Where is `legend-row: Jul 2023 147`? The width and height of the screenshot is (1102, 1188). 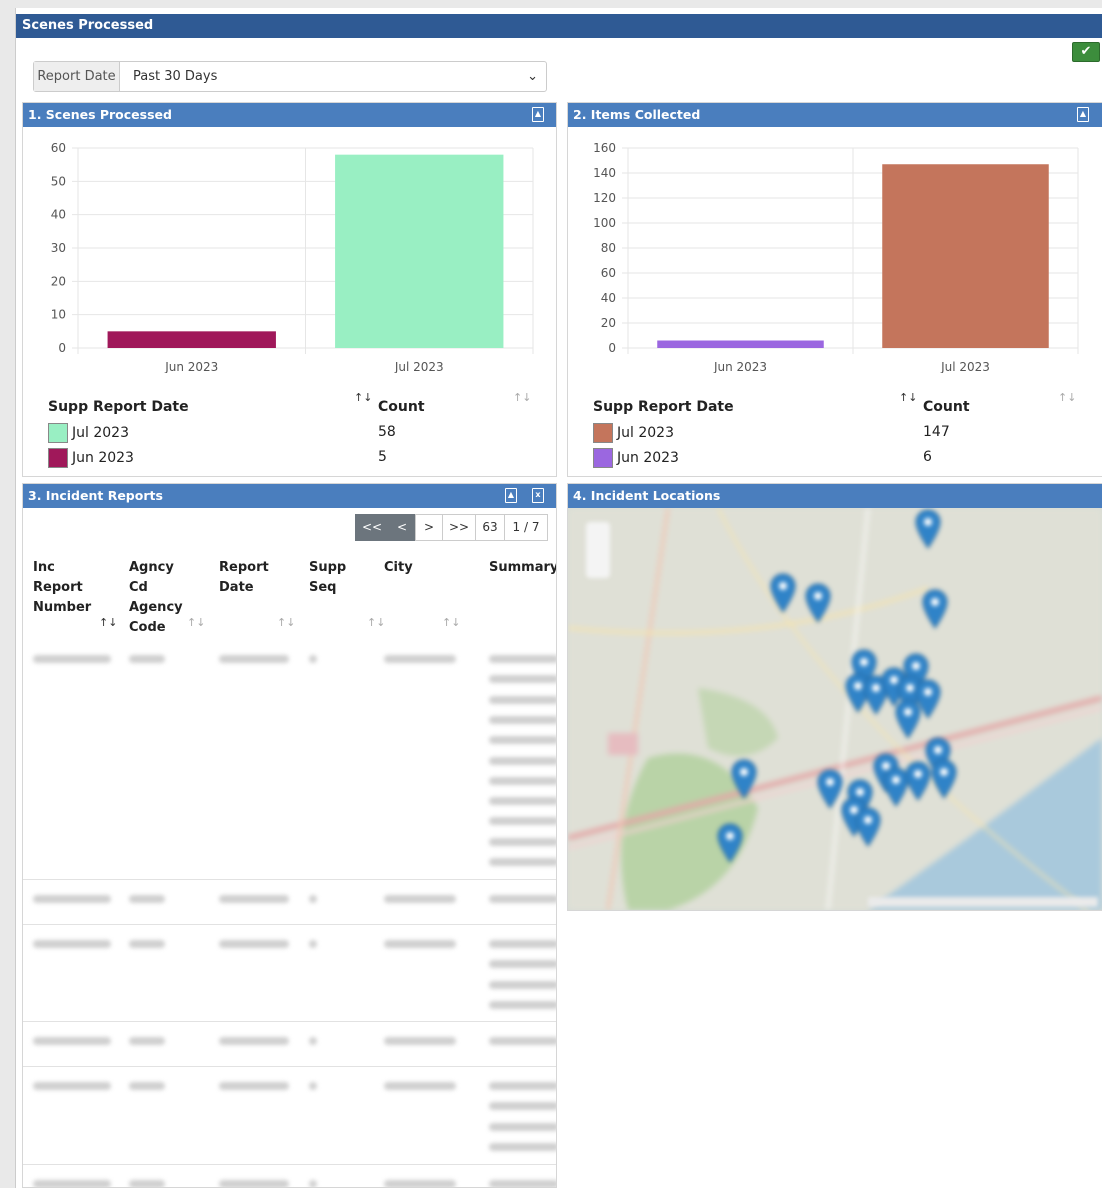
legend-row: Jul 2023 147 is located at coordinates (843, 434).